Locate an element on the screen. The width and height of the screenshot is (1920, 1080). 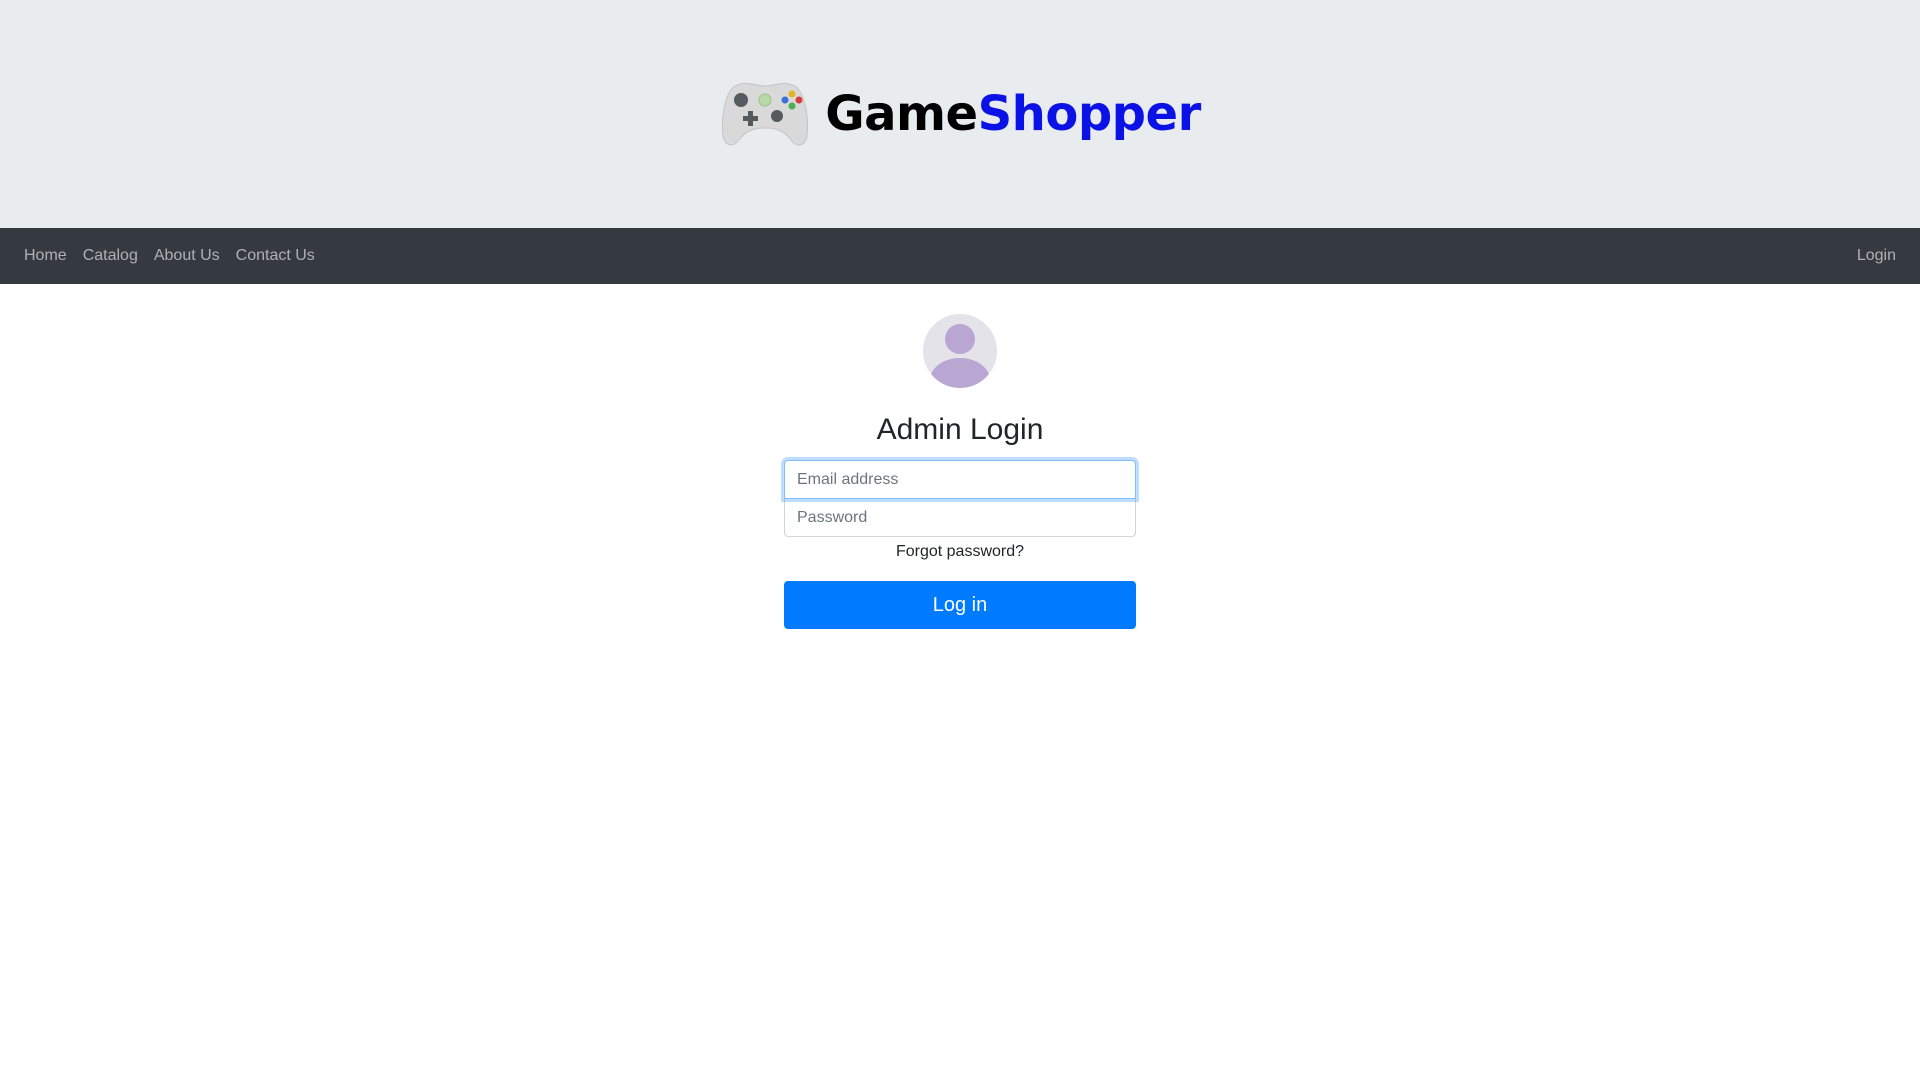
forgot-password-link: Forgot password? is located at coordinates (960, 552).